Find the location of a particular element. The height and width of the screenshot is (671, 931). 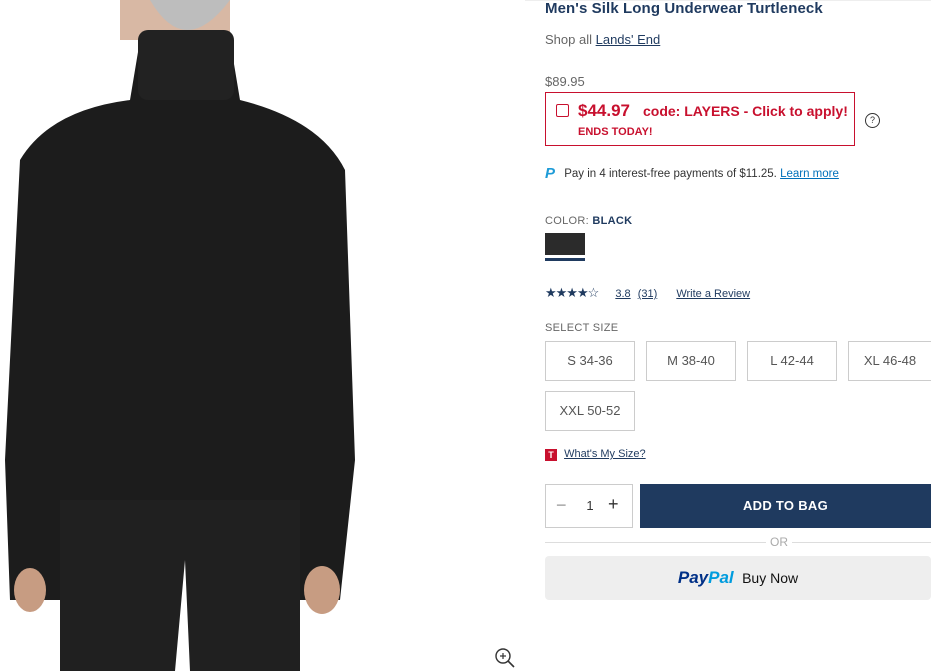

paypal-buy-now-button: PayPal Buy Now is located at coordinates (738, 578).